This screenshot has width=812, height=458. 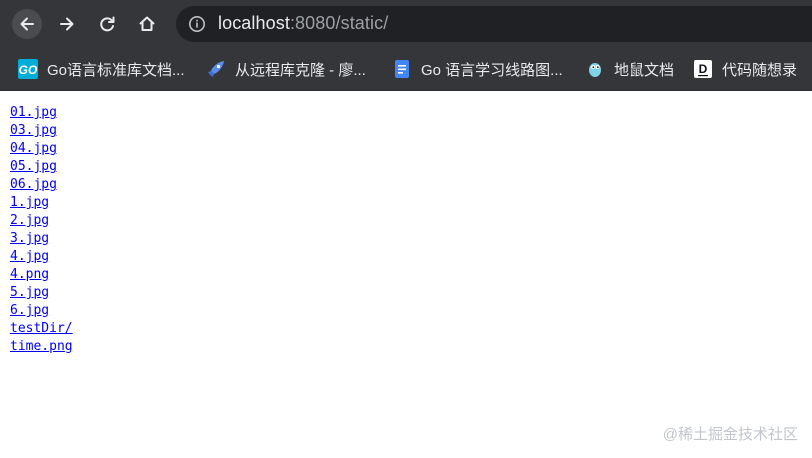 I want to click on home-button, so click(x=147, y=24).